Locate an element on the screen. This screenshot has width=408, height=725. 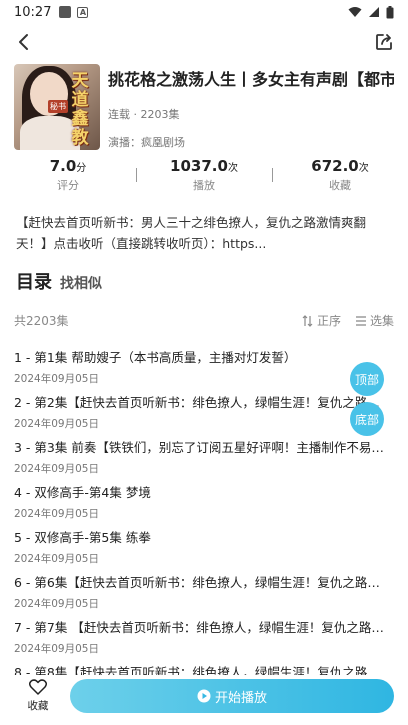
list-item: 4 - 双修高手-第4集 梦境 2024年09月05日 is located at coordinates (204, 504).